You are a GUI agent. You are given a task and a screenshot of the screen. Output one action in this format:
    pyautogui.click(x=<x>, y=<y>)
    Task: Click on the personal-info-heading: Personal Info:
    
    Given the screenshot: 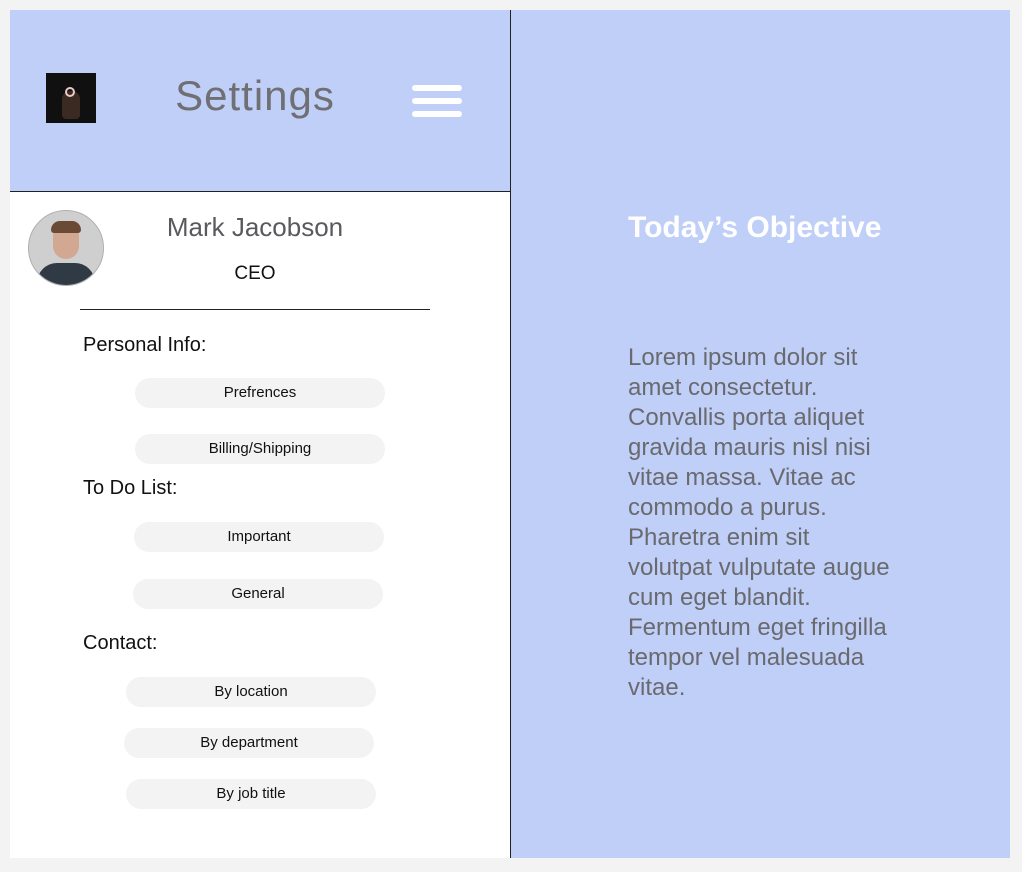 What is the action you would take?
    pyautogui.click(x=145, y=345)
    